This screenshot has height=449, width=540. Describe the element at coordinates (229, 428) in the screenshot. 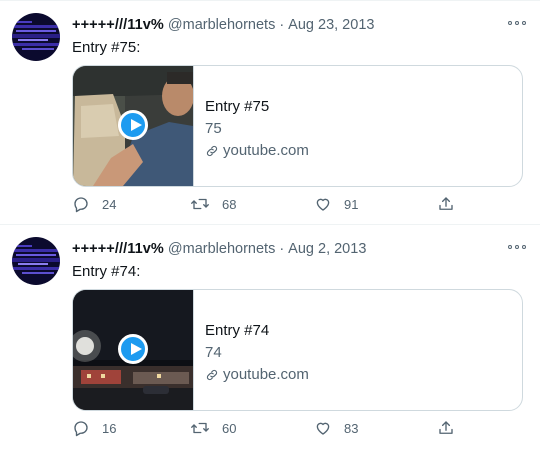

I see `retweet-count: 60` at that location.